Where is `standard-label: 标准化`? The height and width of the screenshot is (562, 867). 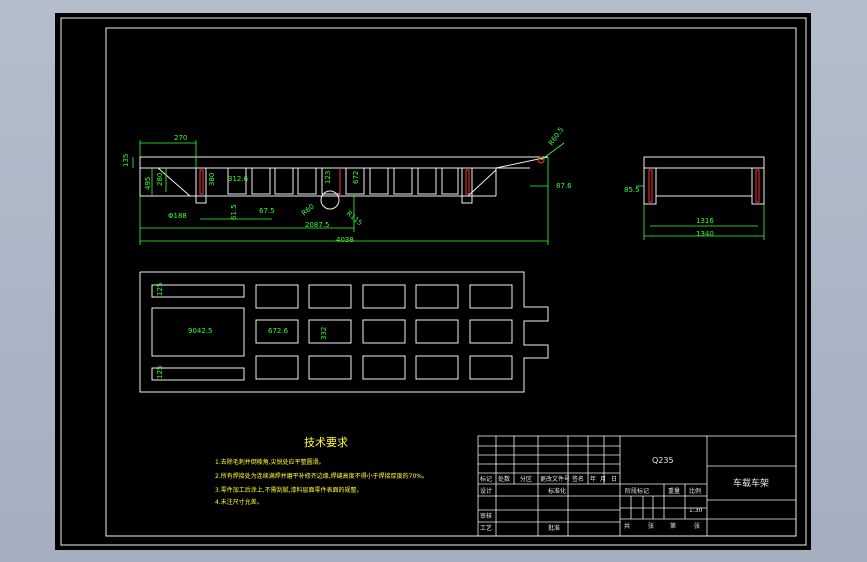 standard-label: 标准化 is located at coordinates (557, 491).